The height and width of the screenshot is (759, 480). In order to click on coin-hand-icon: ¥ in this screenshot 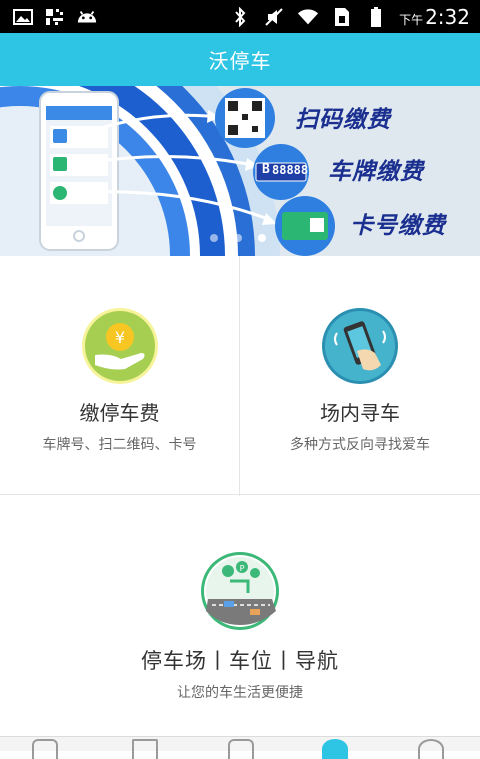, I will do `click(120, 346)`.